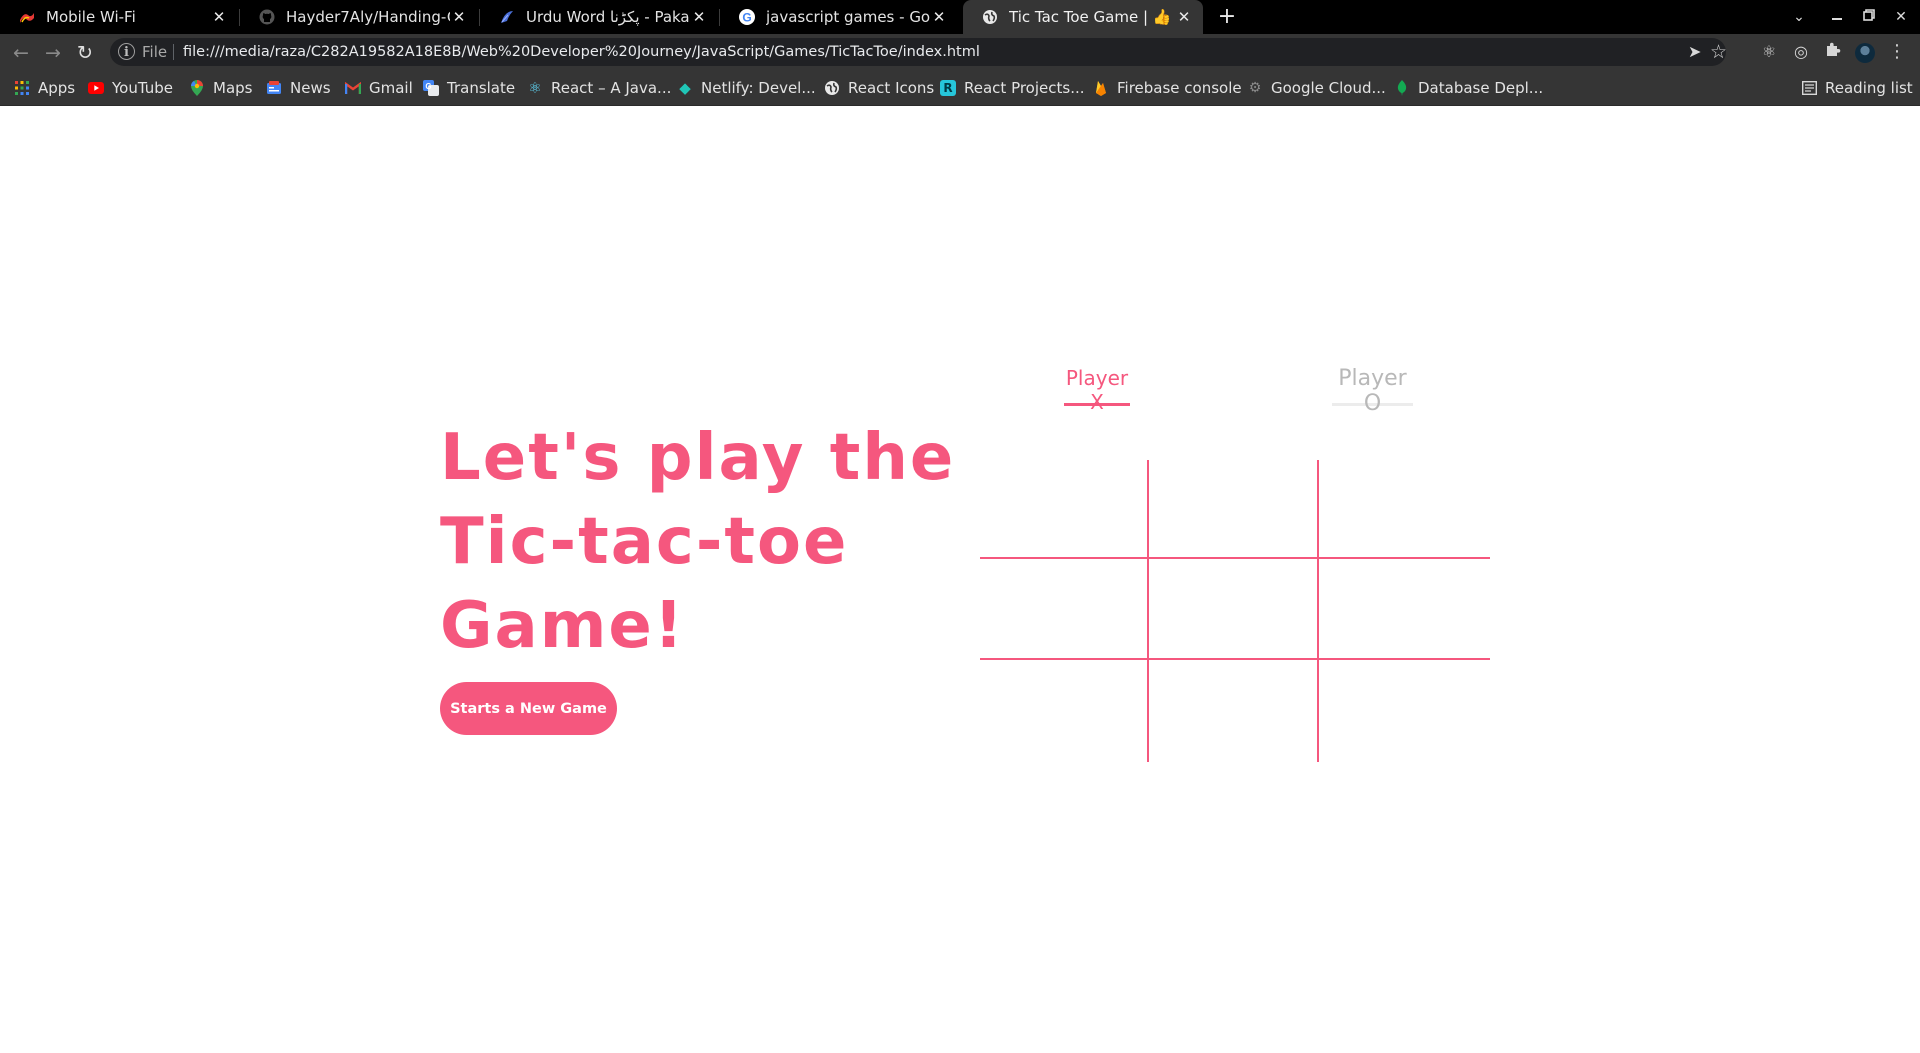 This screenshot has width=1920, height=1053. Describe the element at coordinates (685, 87) in the screenshot. I see `netlify-icon: ◆` at that location.